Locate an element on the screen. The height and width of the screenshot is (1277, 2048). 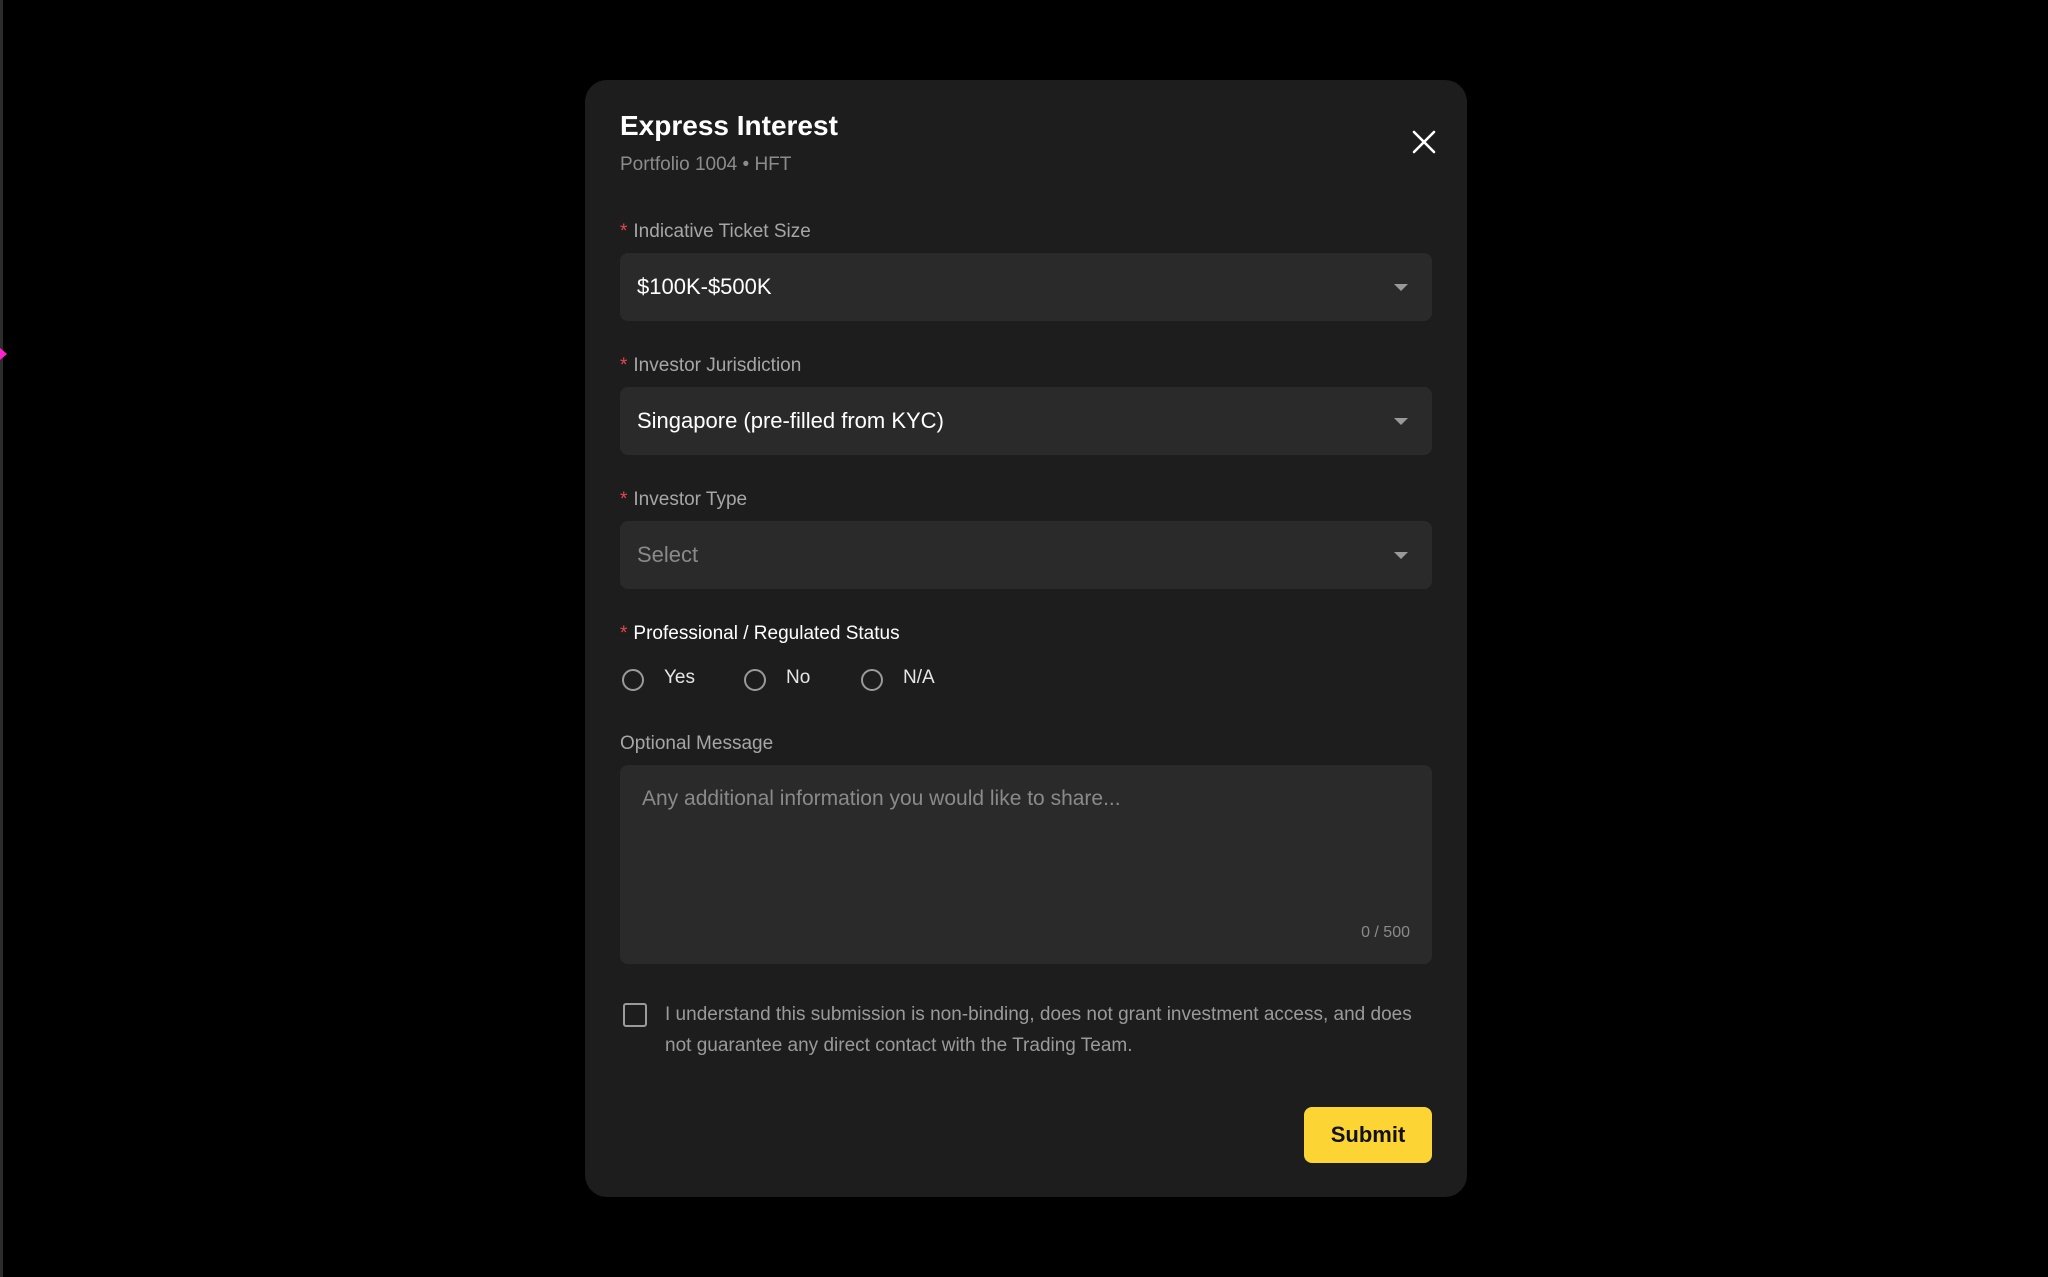
character-counter: 0 / 500 is located at coordinates (1385, 932).